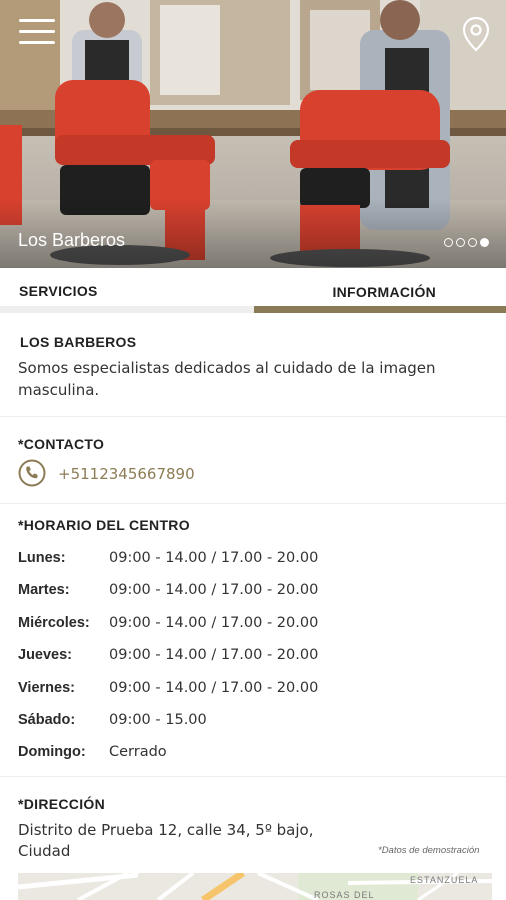 Image resolution: width=506 pixels, height=900 pixels. What do you see at coordinates (42, 558) in the screenshot?
I see `schedule-day: Lunes:` at bounding box center [42, 558].